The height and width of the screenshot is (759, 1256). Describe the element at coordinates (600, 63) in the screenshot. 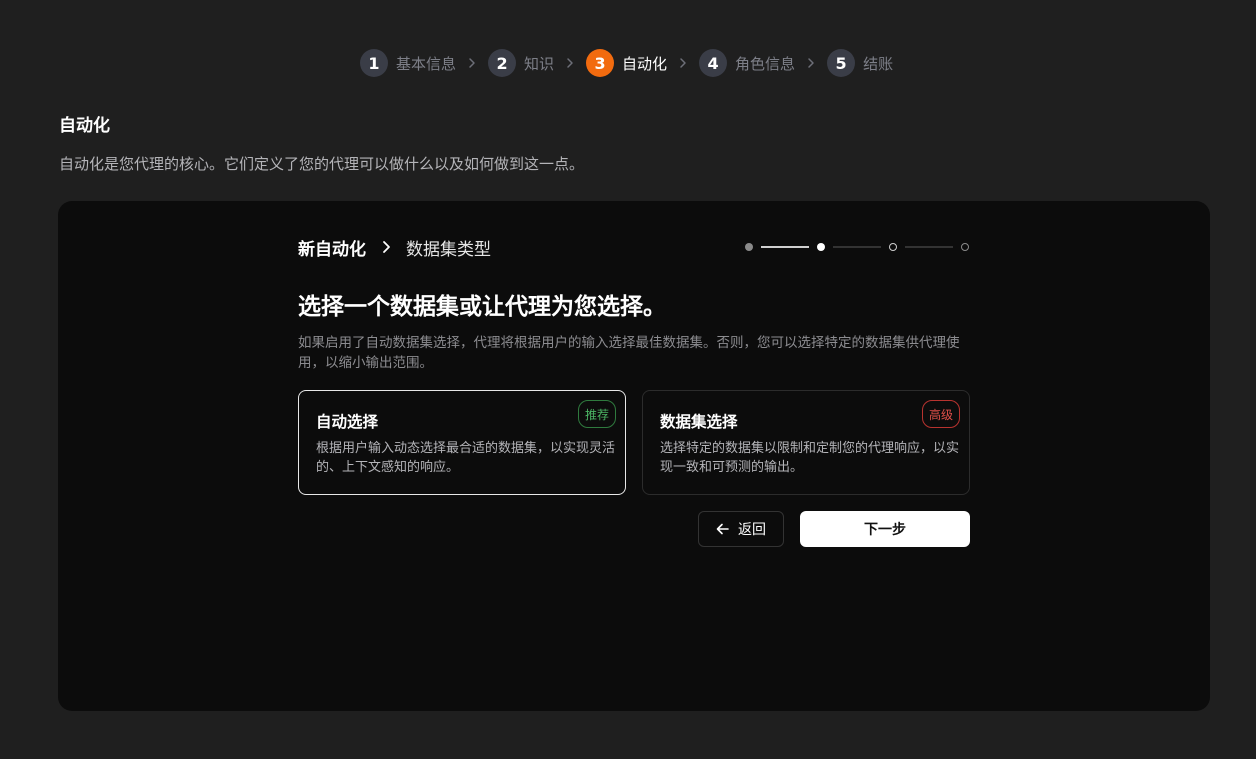

I see `step-number: 3` at that location.